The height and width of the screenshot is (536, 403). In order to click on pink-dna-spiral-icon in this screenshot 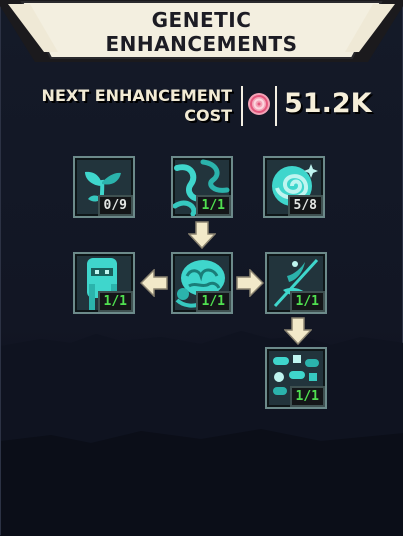, I will do `click(259, 104)`.